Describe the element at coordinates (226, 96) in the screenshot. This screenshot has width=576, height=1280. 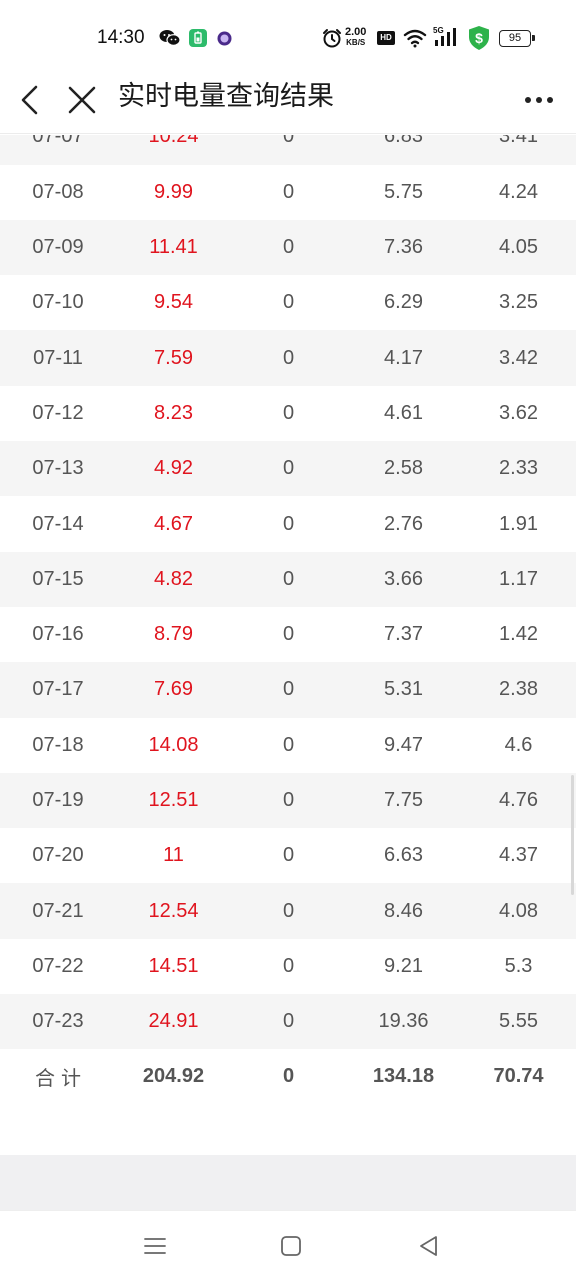
I see `page-title: 实时电量查询结果` at that location.